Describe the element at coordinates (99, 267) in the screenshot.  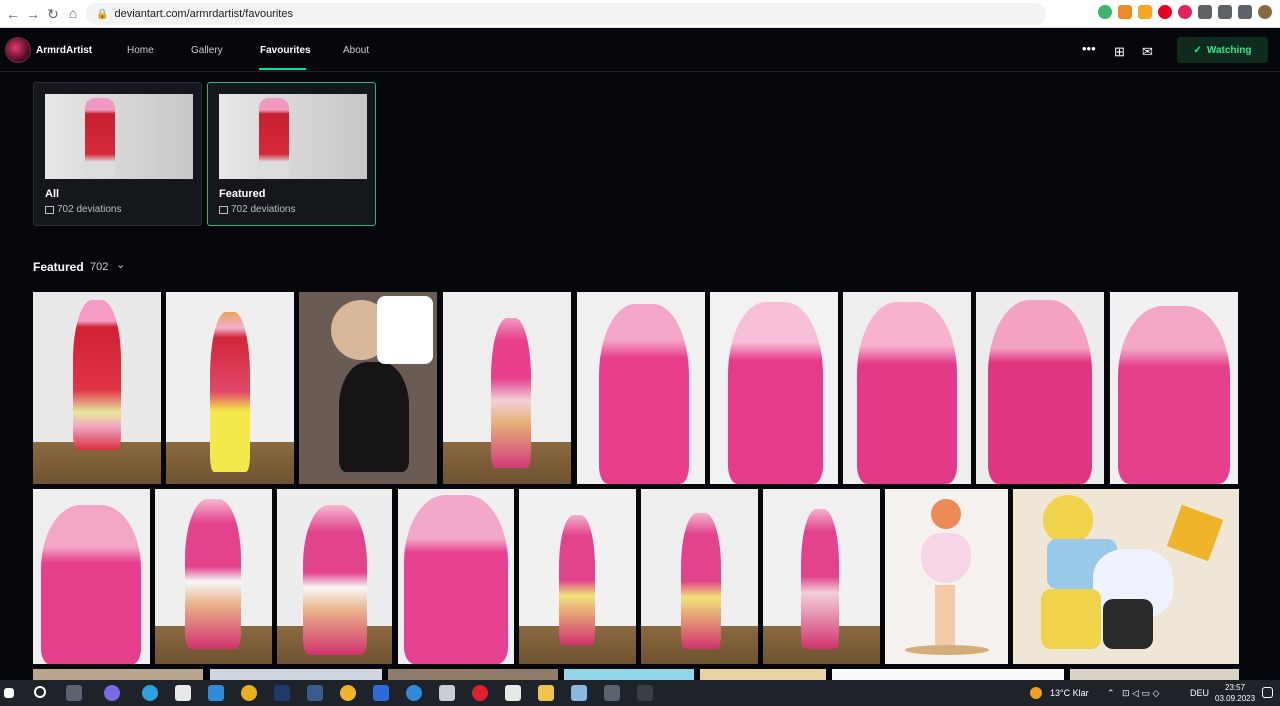
I see `section-count: 702` at that location.